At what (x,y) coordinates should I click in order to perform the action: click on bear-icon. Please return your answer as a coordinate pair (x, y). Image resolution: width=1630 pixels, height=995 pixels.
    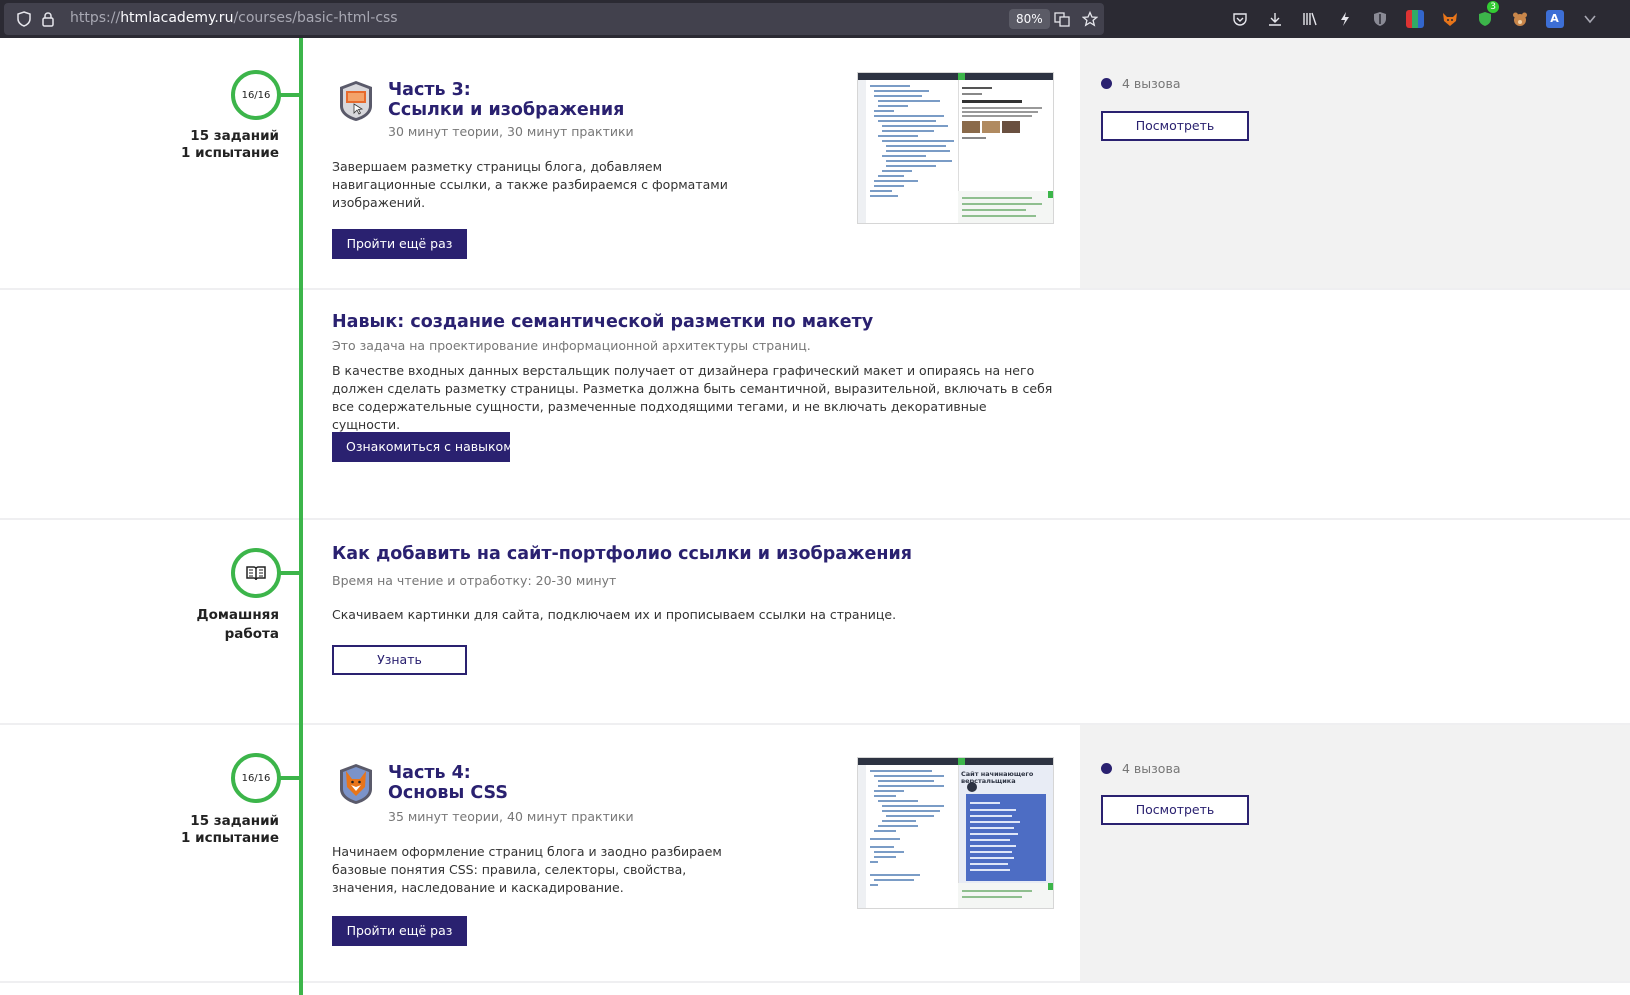
    Looking at the image, I should click on (1519, 19).